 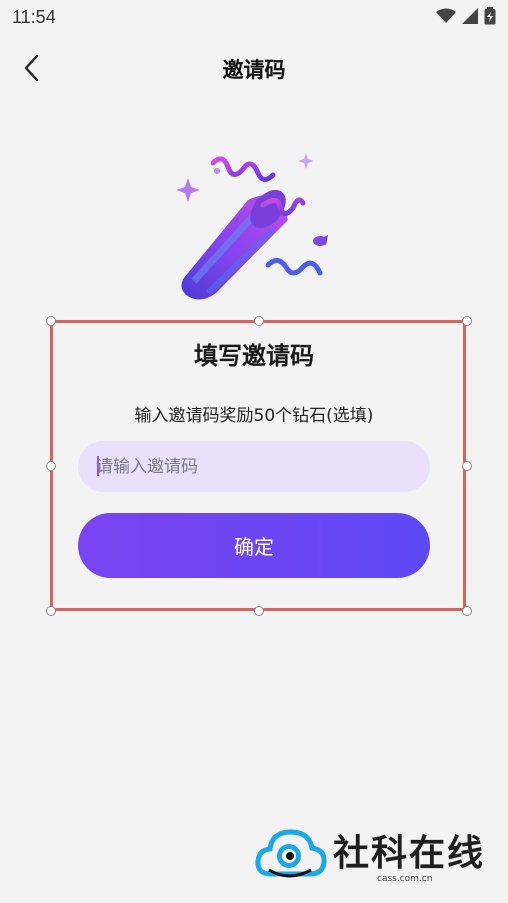 I want to click on nav-bar: 邀请码, so click(x=254, y=68).